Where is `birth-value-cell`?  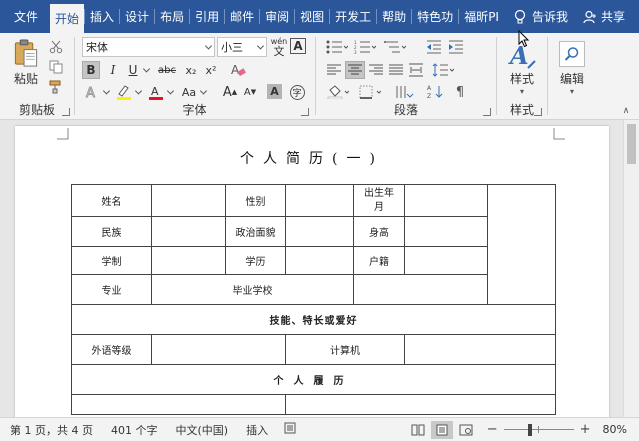
birth-value-cell is located at coordinates (446, 200).